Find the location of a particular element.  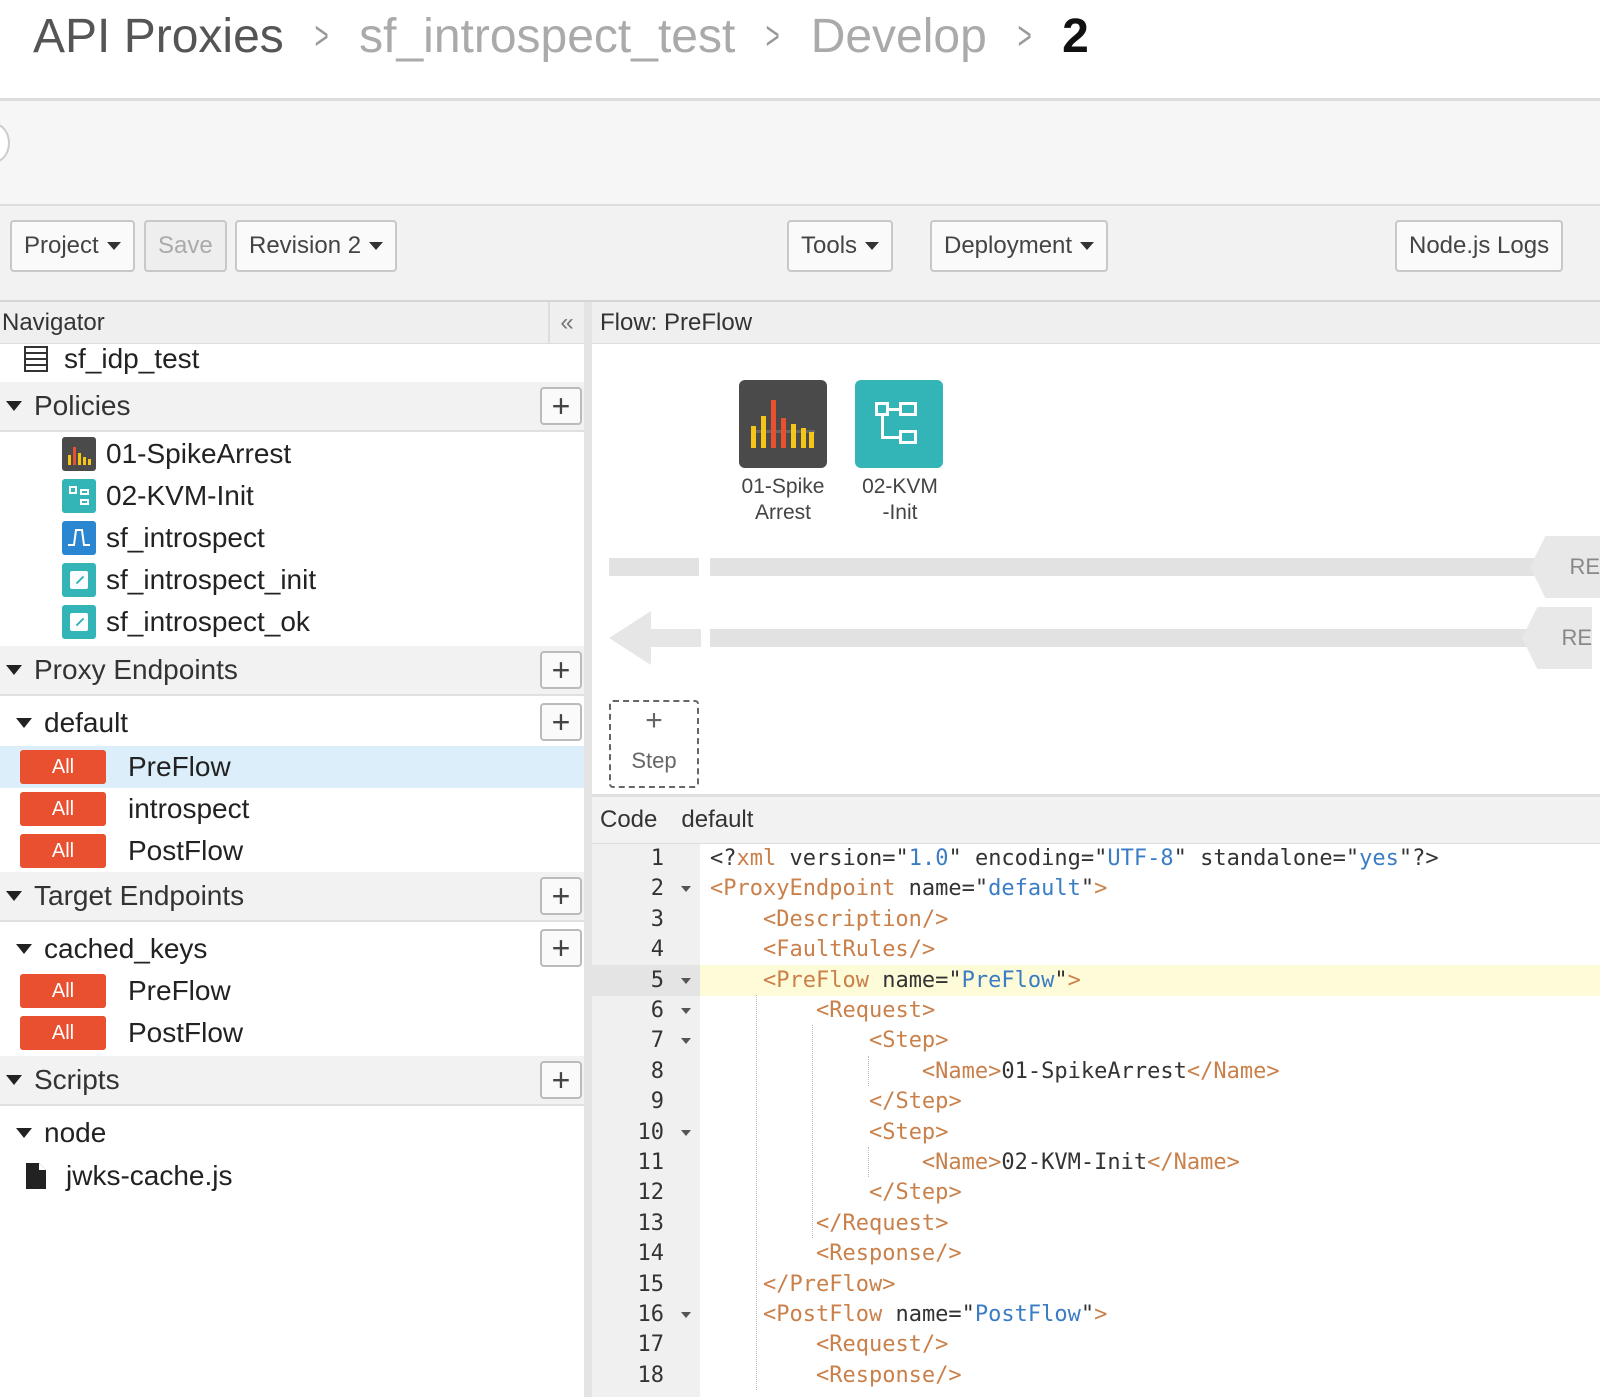

policy-label: 01-SpikeArrest is located at coordinates (199, 453).